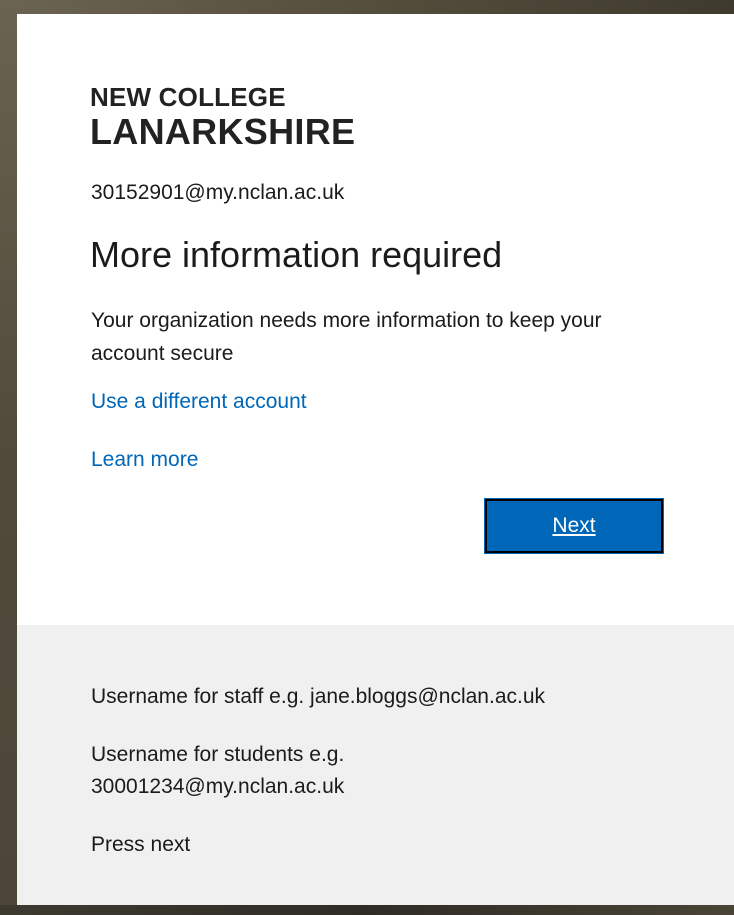 Image resolution: width=734 pixels, height=915 pixels. What do you see at coordinates (218, 786) in the screenshot?
I see `students-hint-line2: 30001234@my.nclan.ac.uk` at bounding box center [218, 786].